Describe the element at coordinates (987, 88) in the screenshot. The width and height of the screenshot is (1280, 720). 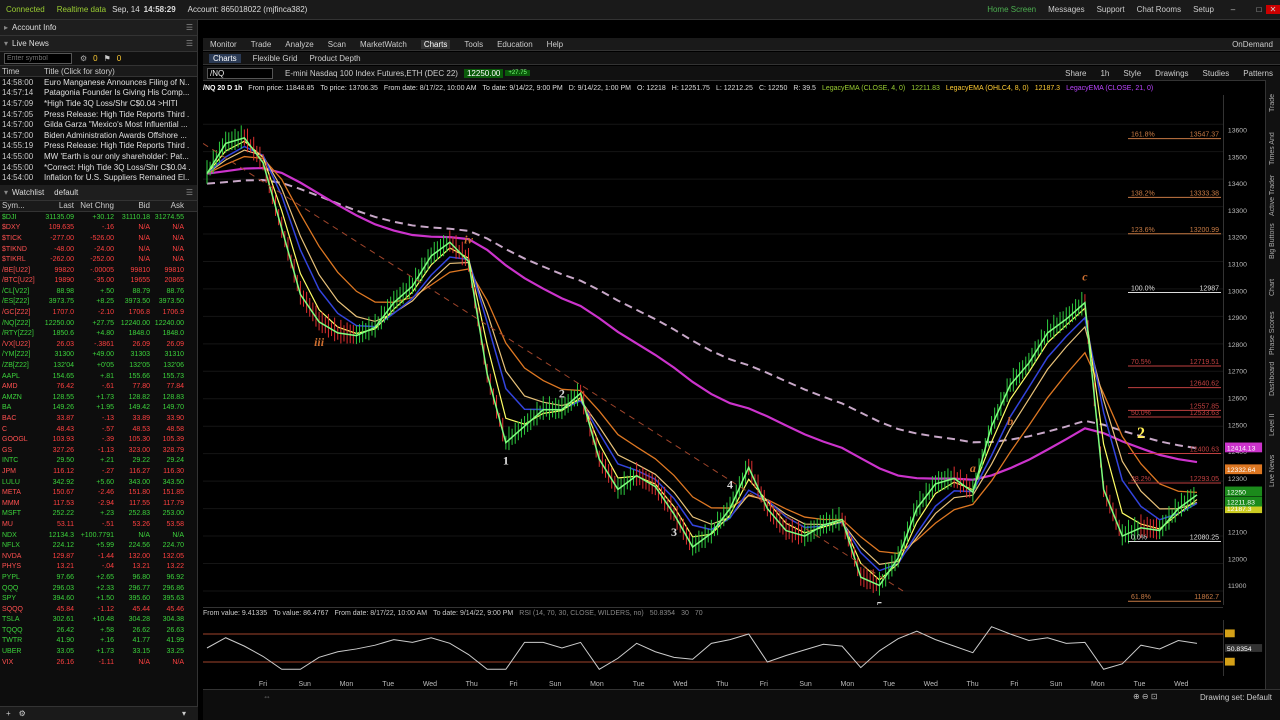
I see `ema2-label: LegacyEMA (OHLC4, 8, 0)` at that location.